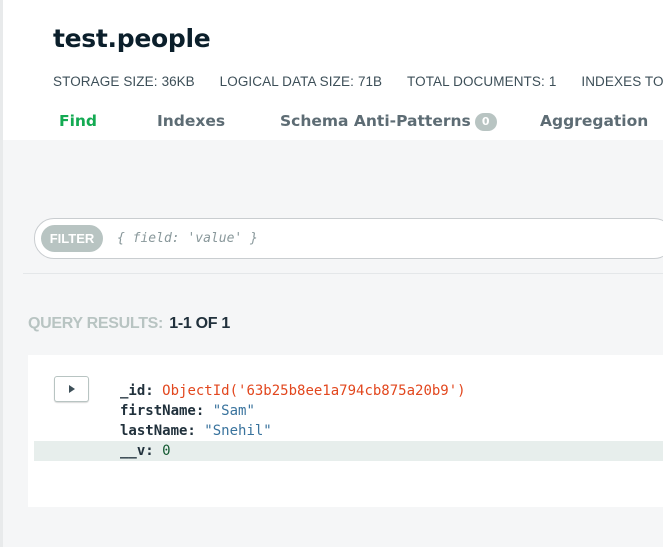 The width and height of the screenshot is (663, 547). I want to click on stat-label: STORAGE SIZE:, so click(105, 81).